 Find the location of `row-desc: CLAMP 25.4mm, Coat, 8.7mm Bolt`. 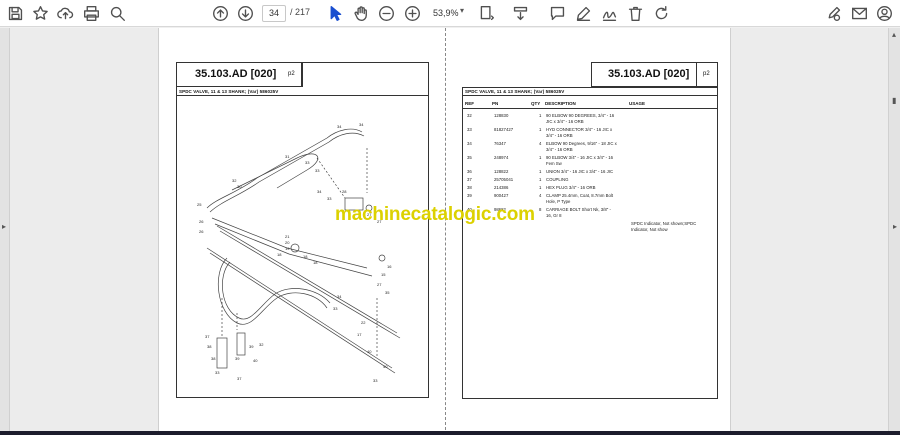

row-desc: CLAMP 25.4mm, Coat, 8.7mm Bolt is located at coordinates (580, 195).